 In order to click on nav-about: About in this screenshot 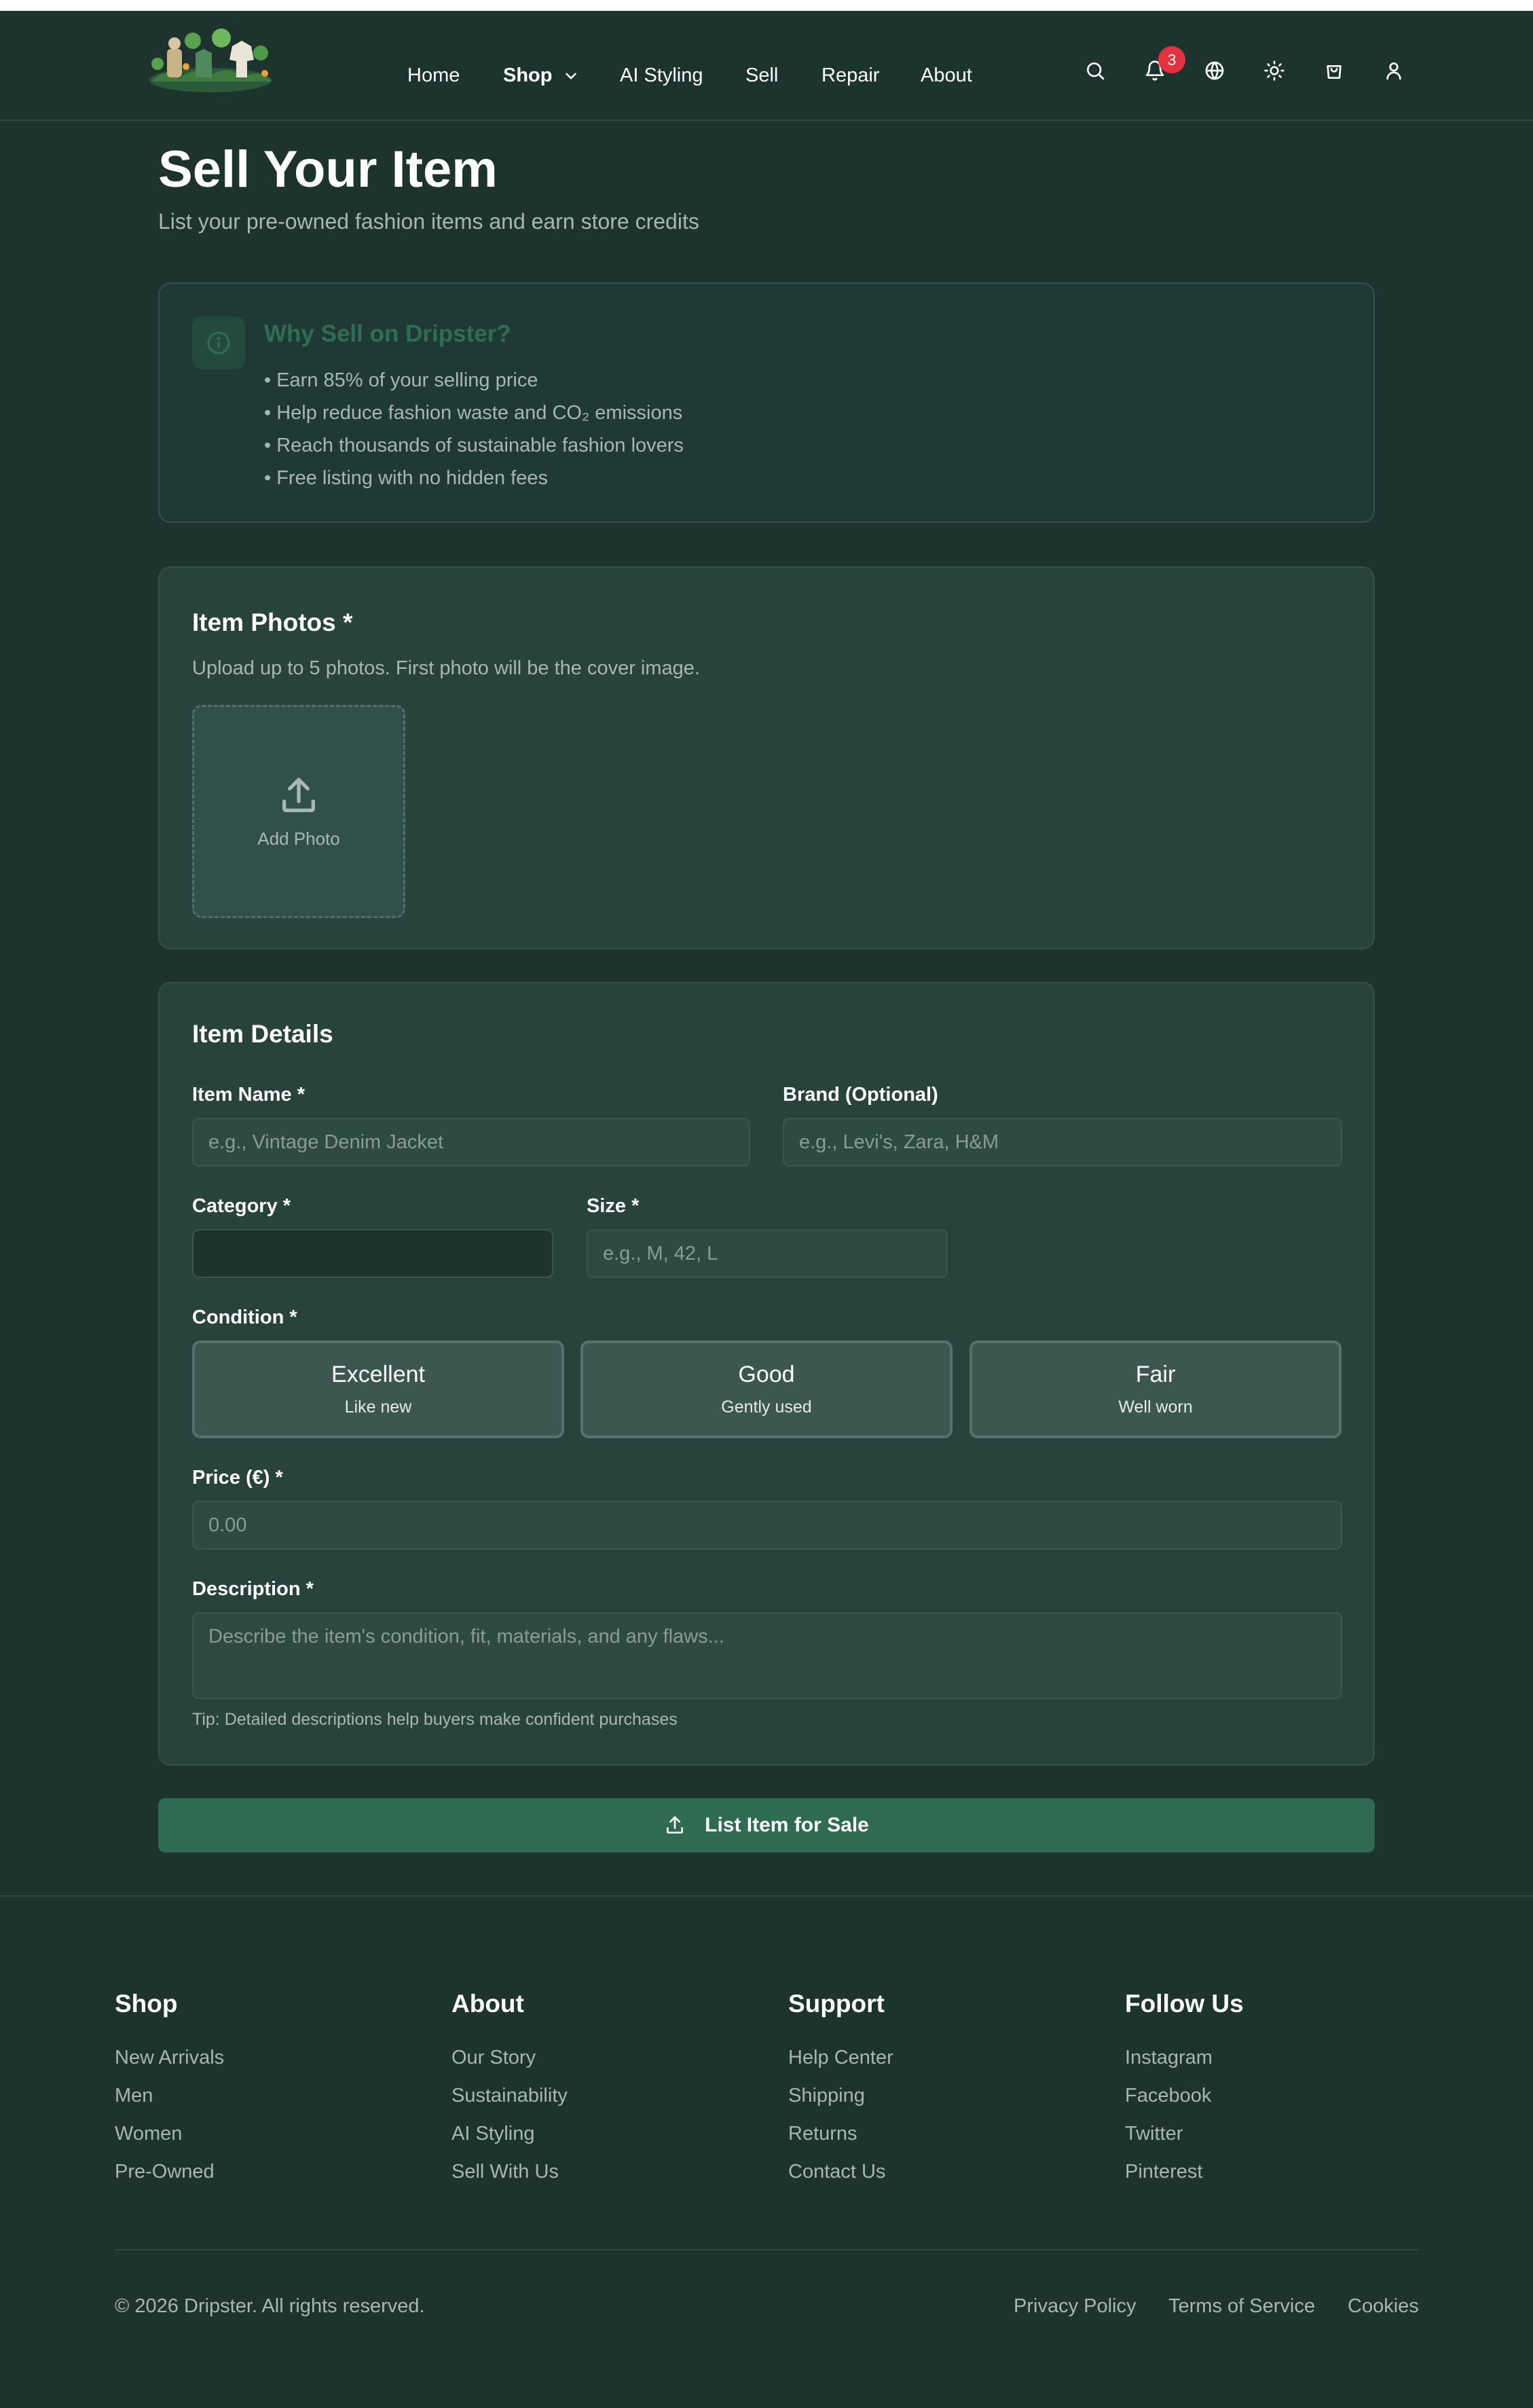, I will do `click(946, 76)`.